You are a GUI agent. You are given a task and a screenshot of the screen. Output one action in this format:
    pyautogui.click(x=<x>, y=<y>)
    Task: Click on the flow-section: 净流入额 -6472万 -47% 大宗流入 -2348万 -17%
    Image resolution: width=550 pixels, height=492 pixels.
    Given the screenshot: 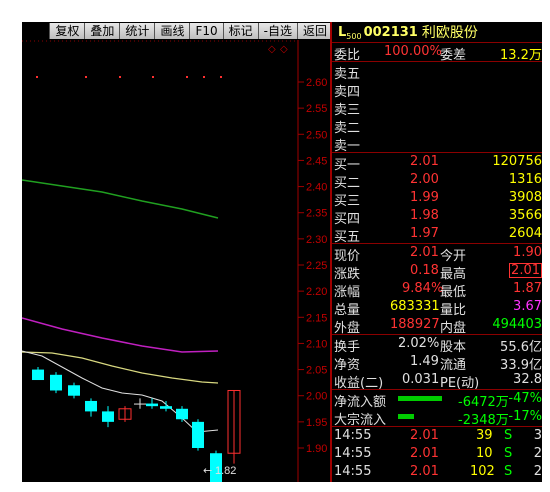 What is the action you would take?
    pyautogui.click(x=437, y=408)
    